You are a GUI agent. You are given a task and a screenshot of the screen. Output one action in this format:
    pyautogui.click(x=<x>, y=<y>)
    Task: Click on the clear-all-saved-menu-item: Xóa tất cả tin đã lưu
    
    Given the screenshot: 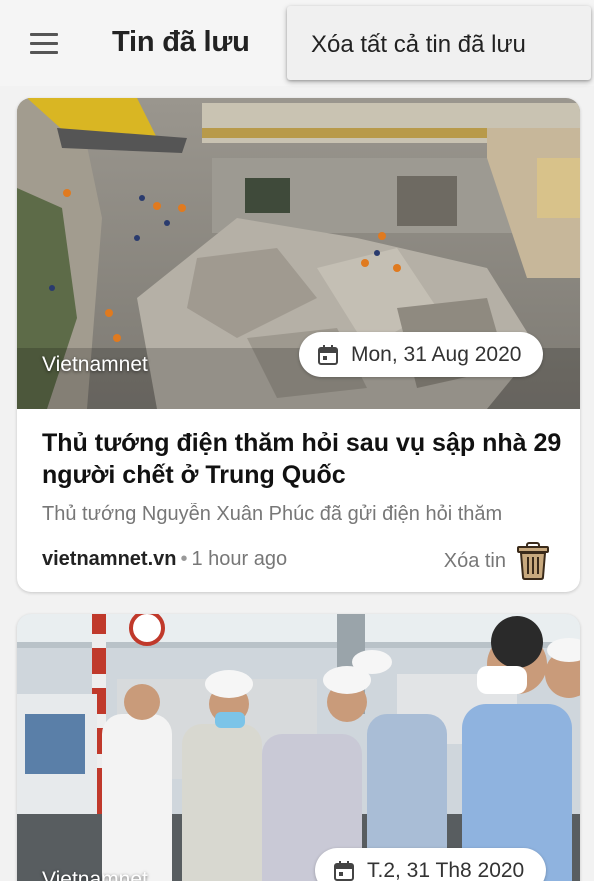 What is the action you would take?
    pyautogui.click(x=418, y=45)
    